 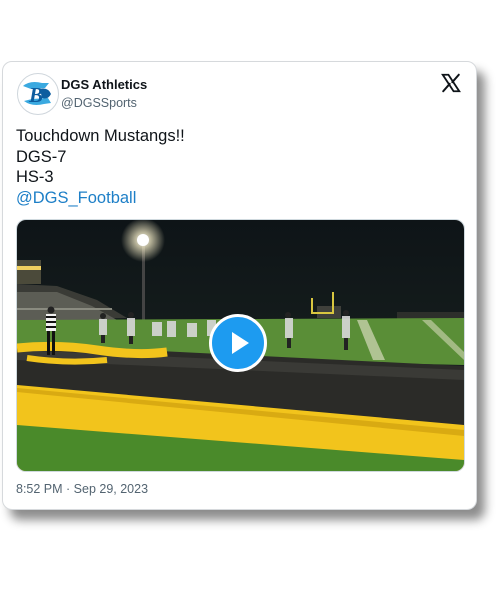 I want to click on author-display-name: DGS Athletics, so click(x=104, y=84).